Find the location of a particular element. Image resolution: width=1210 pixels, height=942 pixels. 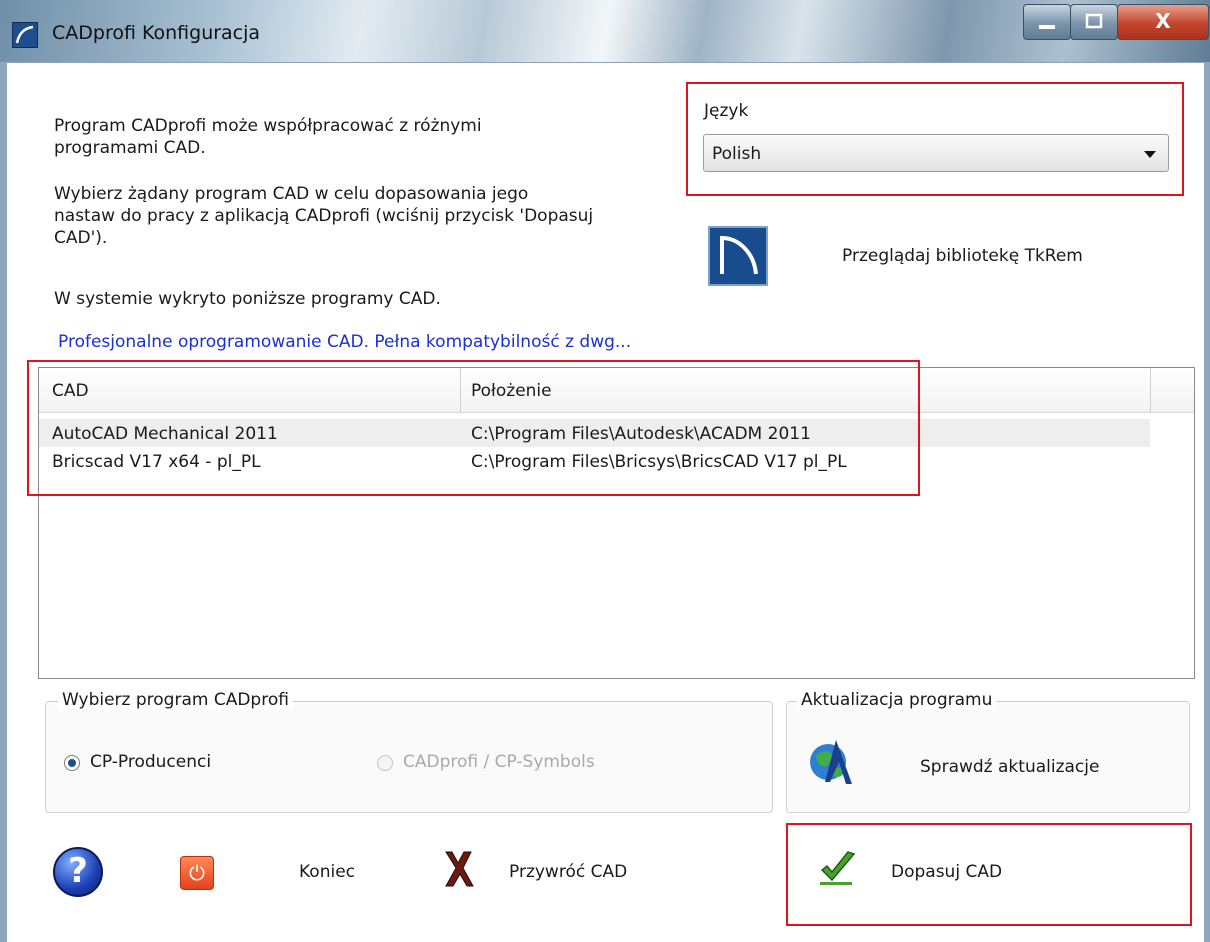

tkrem-library-button: Przeglądaj bibliotekę TkRem is located at coordinates (962, 256).